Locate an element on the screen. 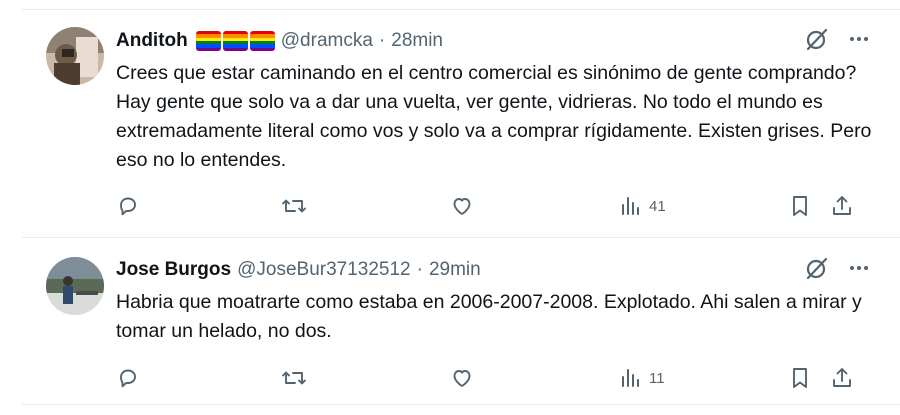 The width and height of the screenshot is (900, 415). tweet-header: Anditoh @dramcka · 28min is located at coordinates (493, 41).